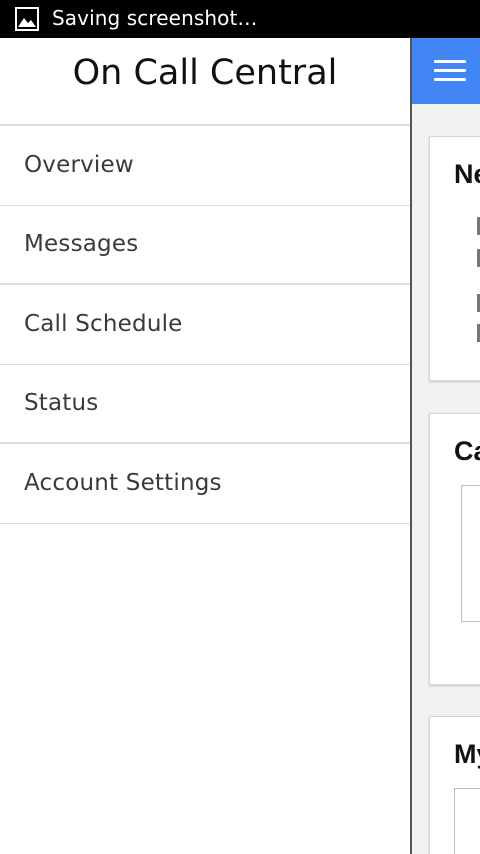 The image size is (480, 854). Describe the element at coordinates (467, 754) in the screenshot. I see `card-title: My` at that location.